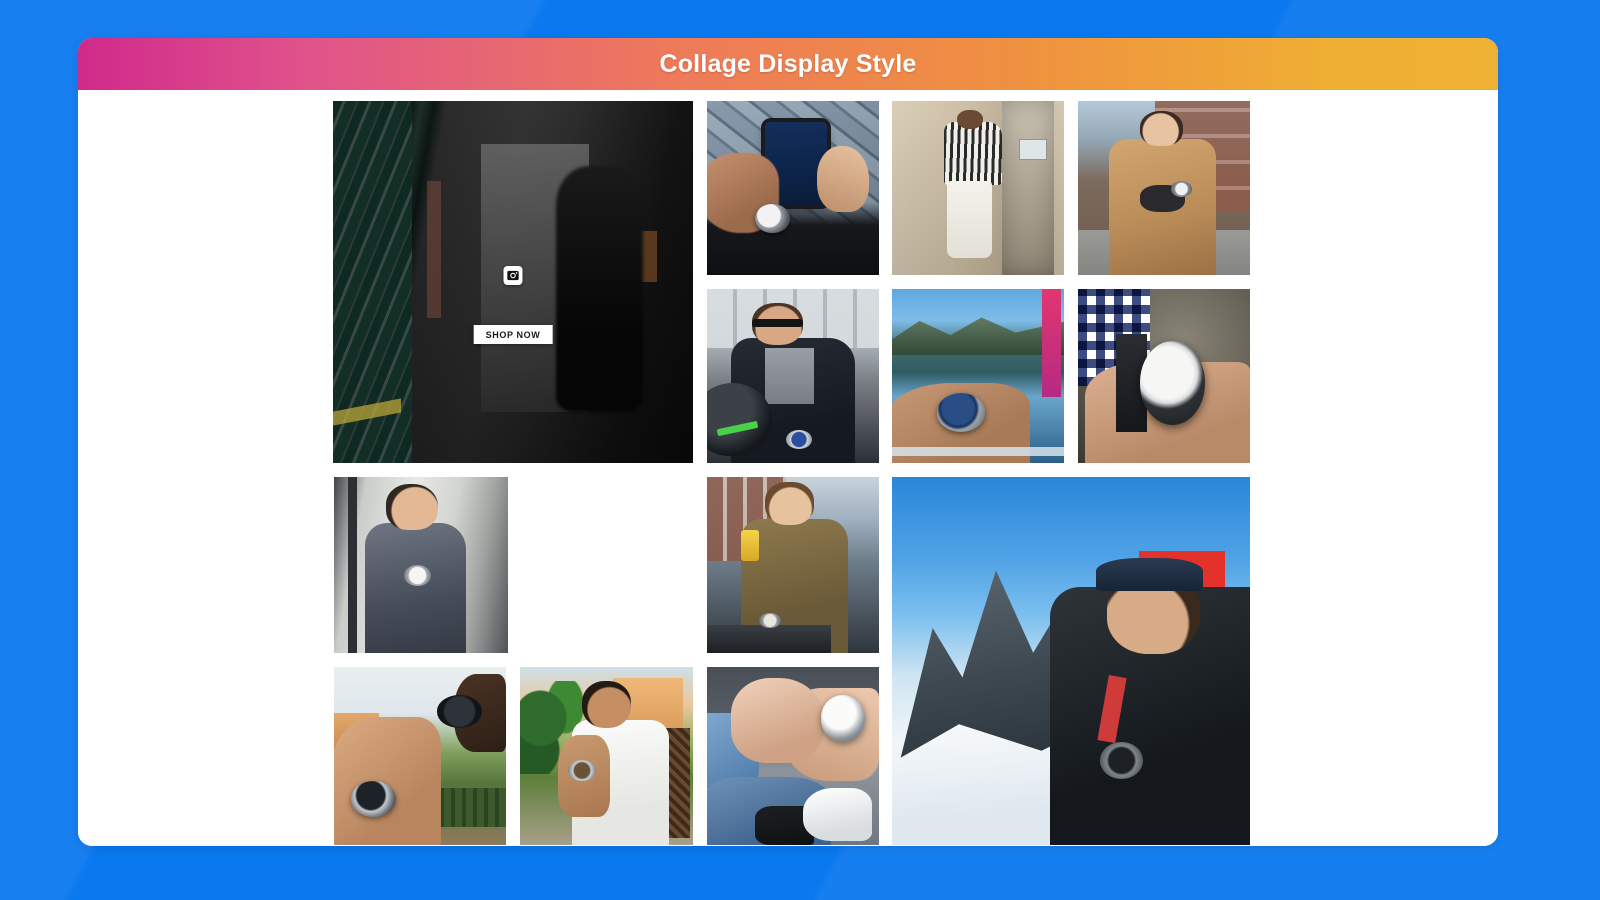  I want to click on hand-shape-secondary, so click(843, 179).